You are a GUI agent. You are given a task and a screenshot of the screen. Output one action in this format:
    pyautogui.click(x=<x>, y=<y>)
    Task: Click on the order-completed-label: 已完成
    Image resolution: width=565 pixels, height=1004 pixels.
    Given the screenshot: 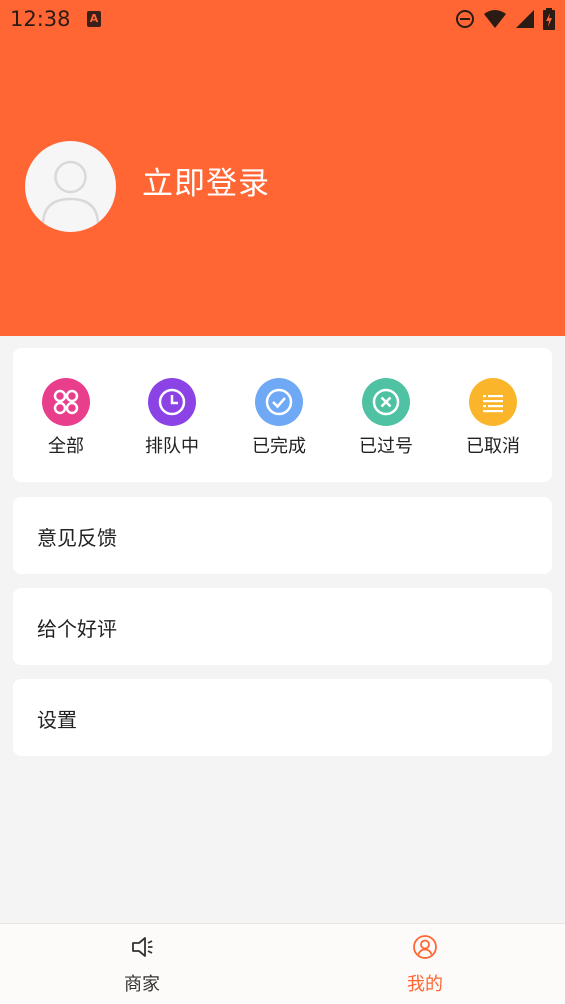 What is the action you would take?
    pyautogui.click(x=279, y=446)
    